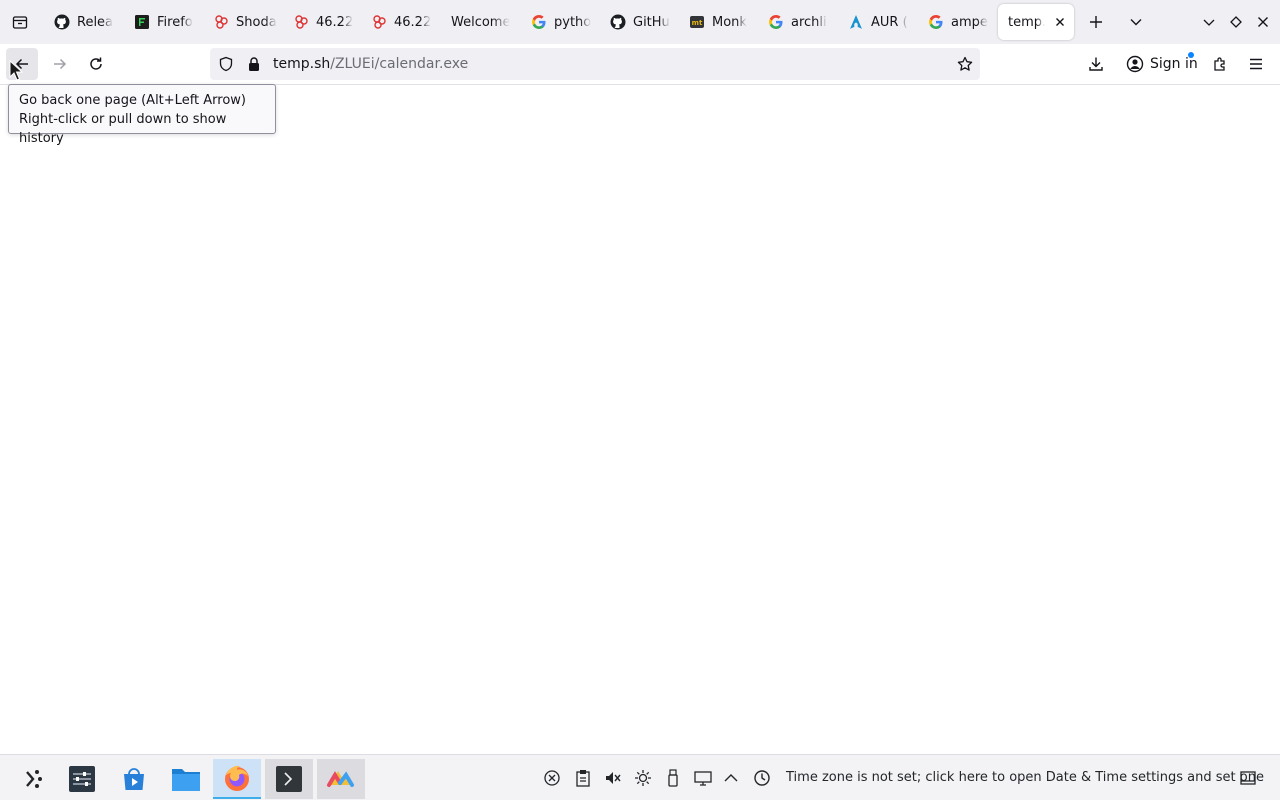 The width and height of the screenshot is (1280, 800). I want to click on address-bar: temp.sh/ZLUEi/calendar.exe, so click(595, 64).